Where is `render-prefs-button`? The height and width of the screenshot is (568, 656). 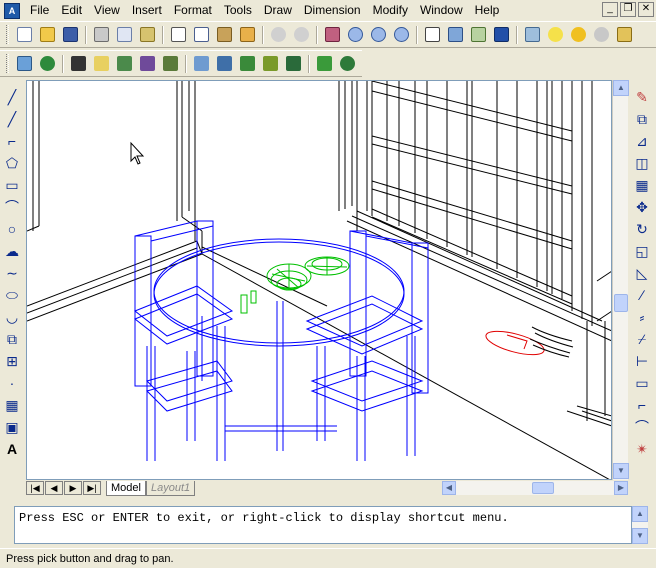
render-prefs-button is located at coordinates (324, 64).